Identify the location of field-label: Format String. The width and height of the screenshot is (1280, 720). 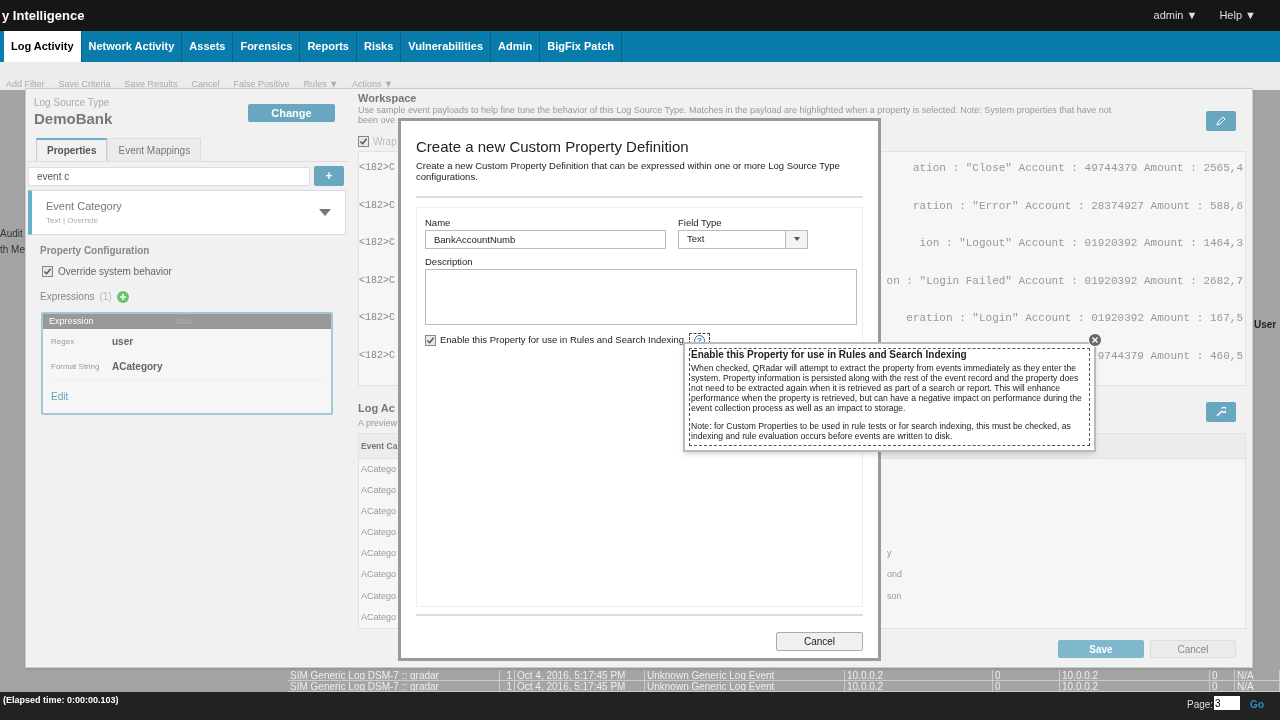
(76, 366).